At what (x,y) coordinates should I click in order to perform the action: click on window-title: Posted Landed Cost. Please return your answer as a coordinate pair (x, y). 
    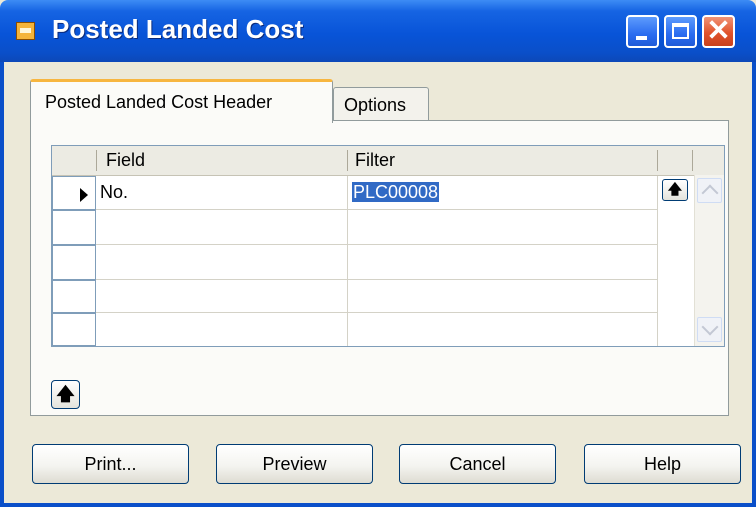
    Looking at the image, I should click on (178, 29).